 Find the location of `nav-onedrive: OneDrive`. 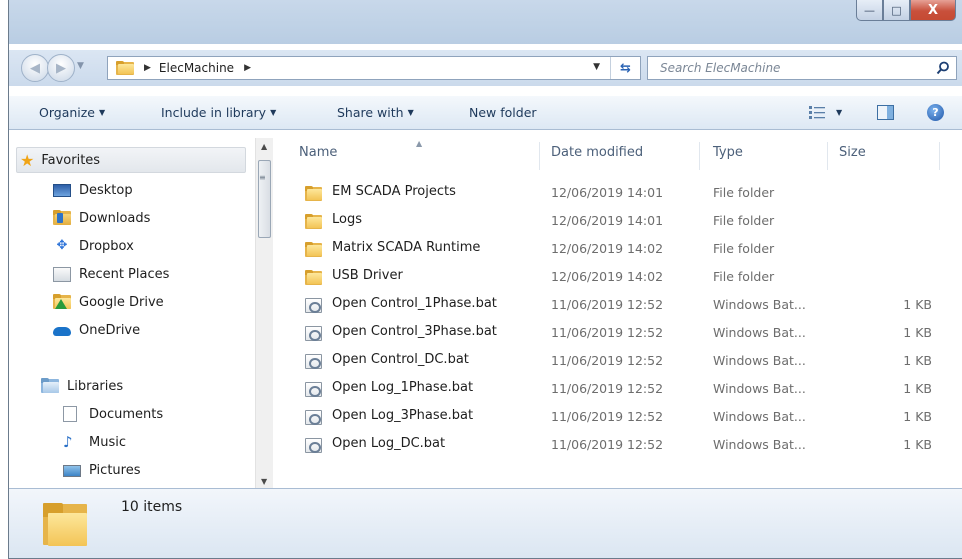

nav-onedrive: OneDrive is located at coordinates (96, 330).